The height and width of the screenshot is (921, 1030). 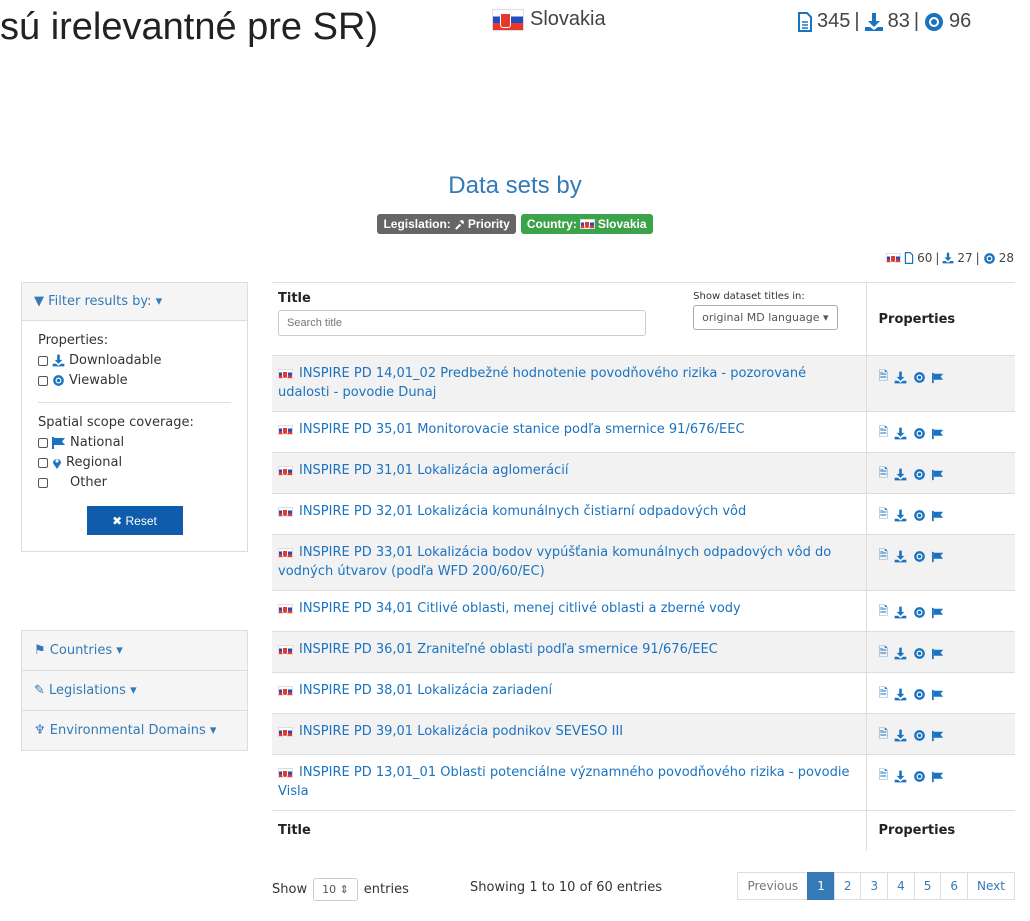 I want to click on pagination: Previous 1 2 3 4 5 6 Next, so click(x=876, y=886).